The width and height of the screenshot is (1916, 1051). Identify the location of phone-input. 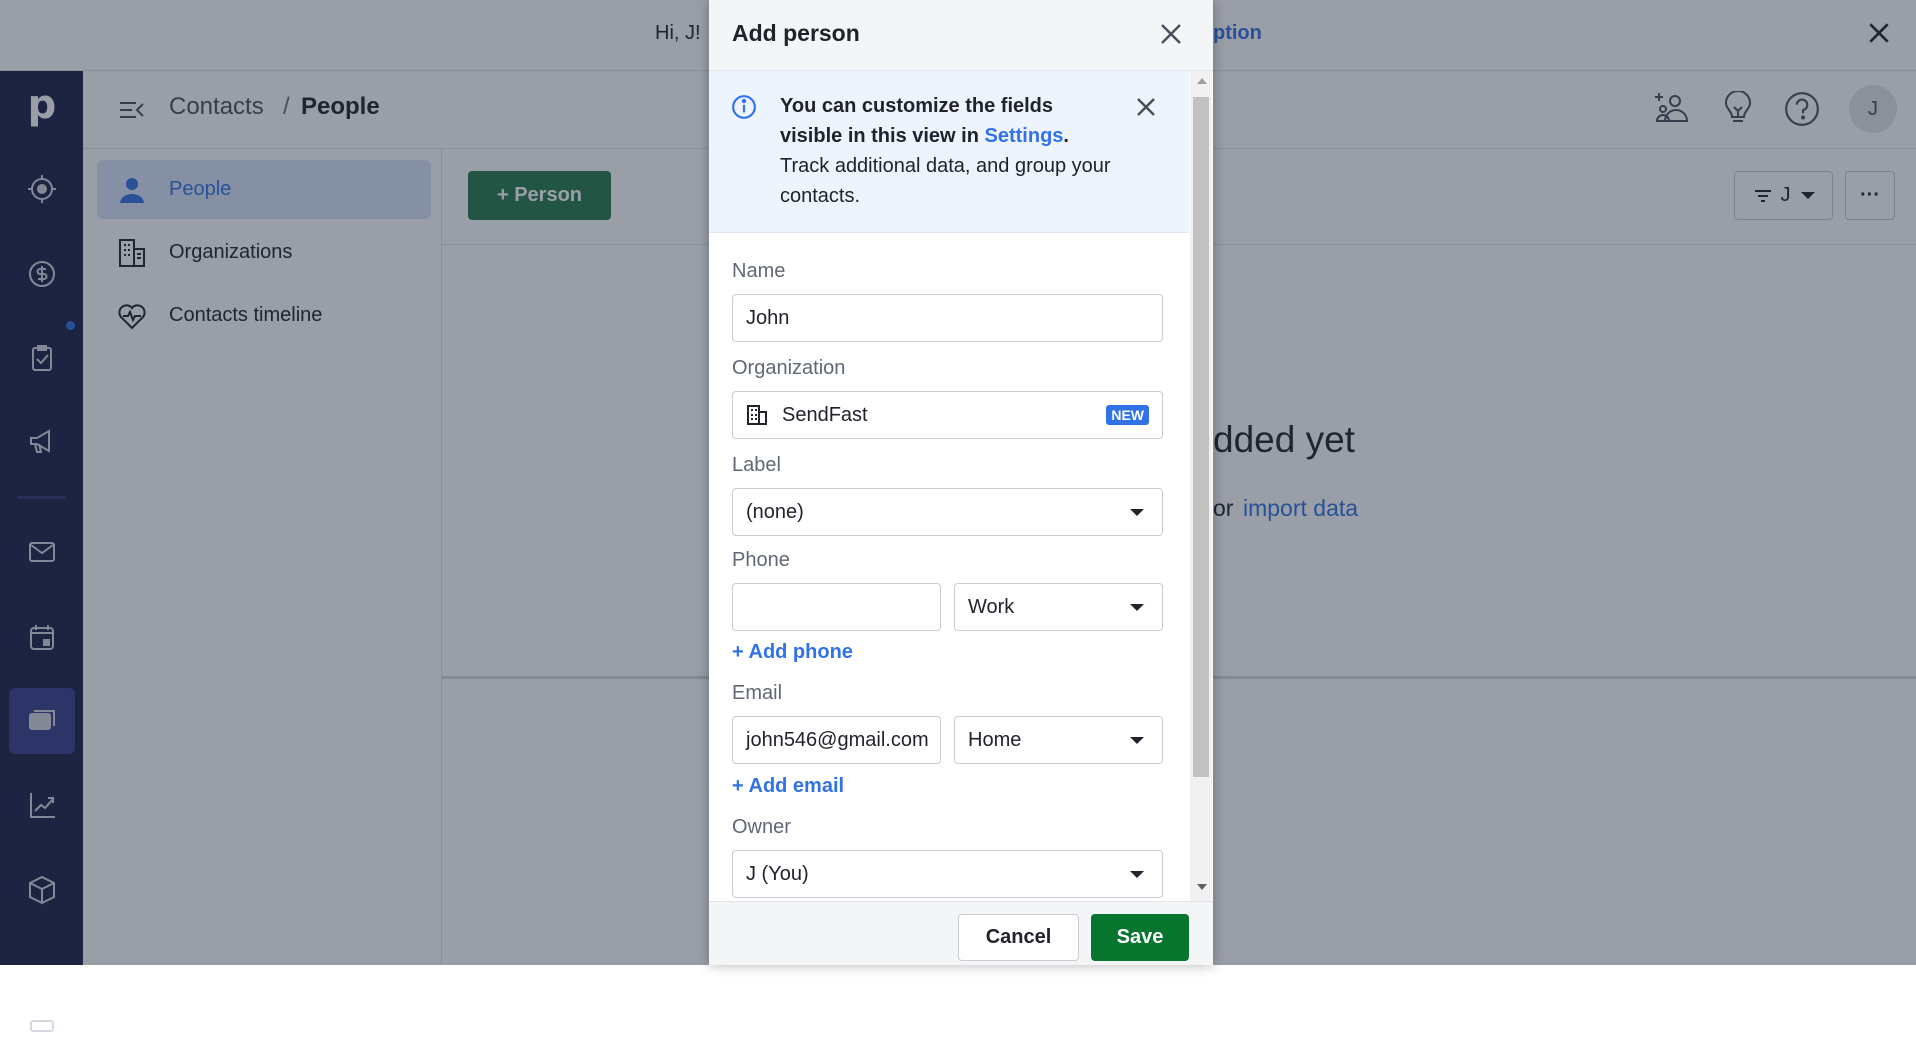
(836, 607).